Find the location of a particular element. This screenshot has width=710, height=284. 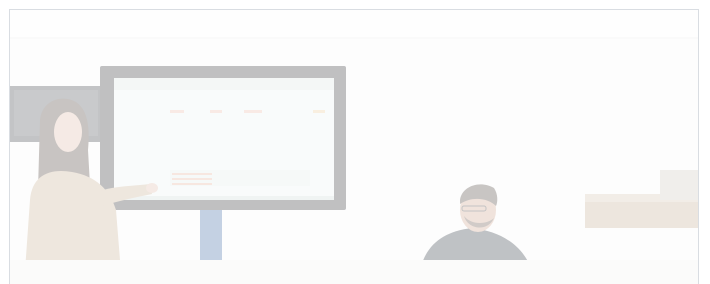

floor-line is located at coordinates (354, 272).